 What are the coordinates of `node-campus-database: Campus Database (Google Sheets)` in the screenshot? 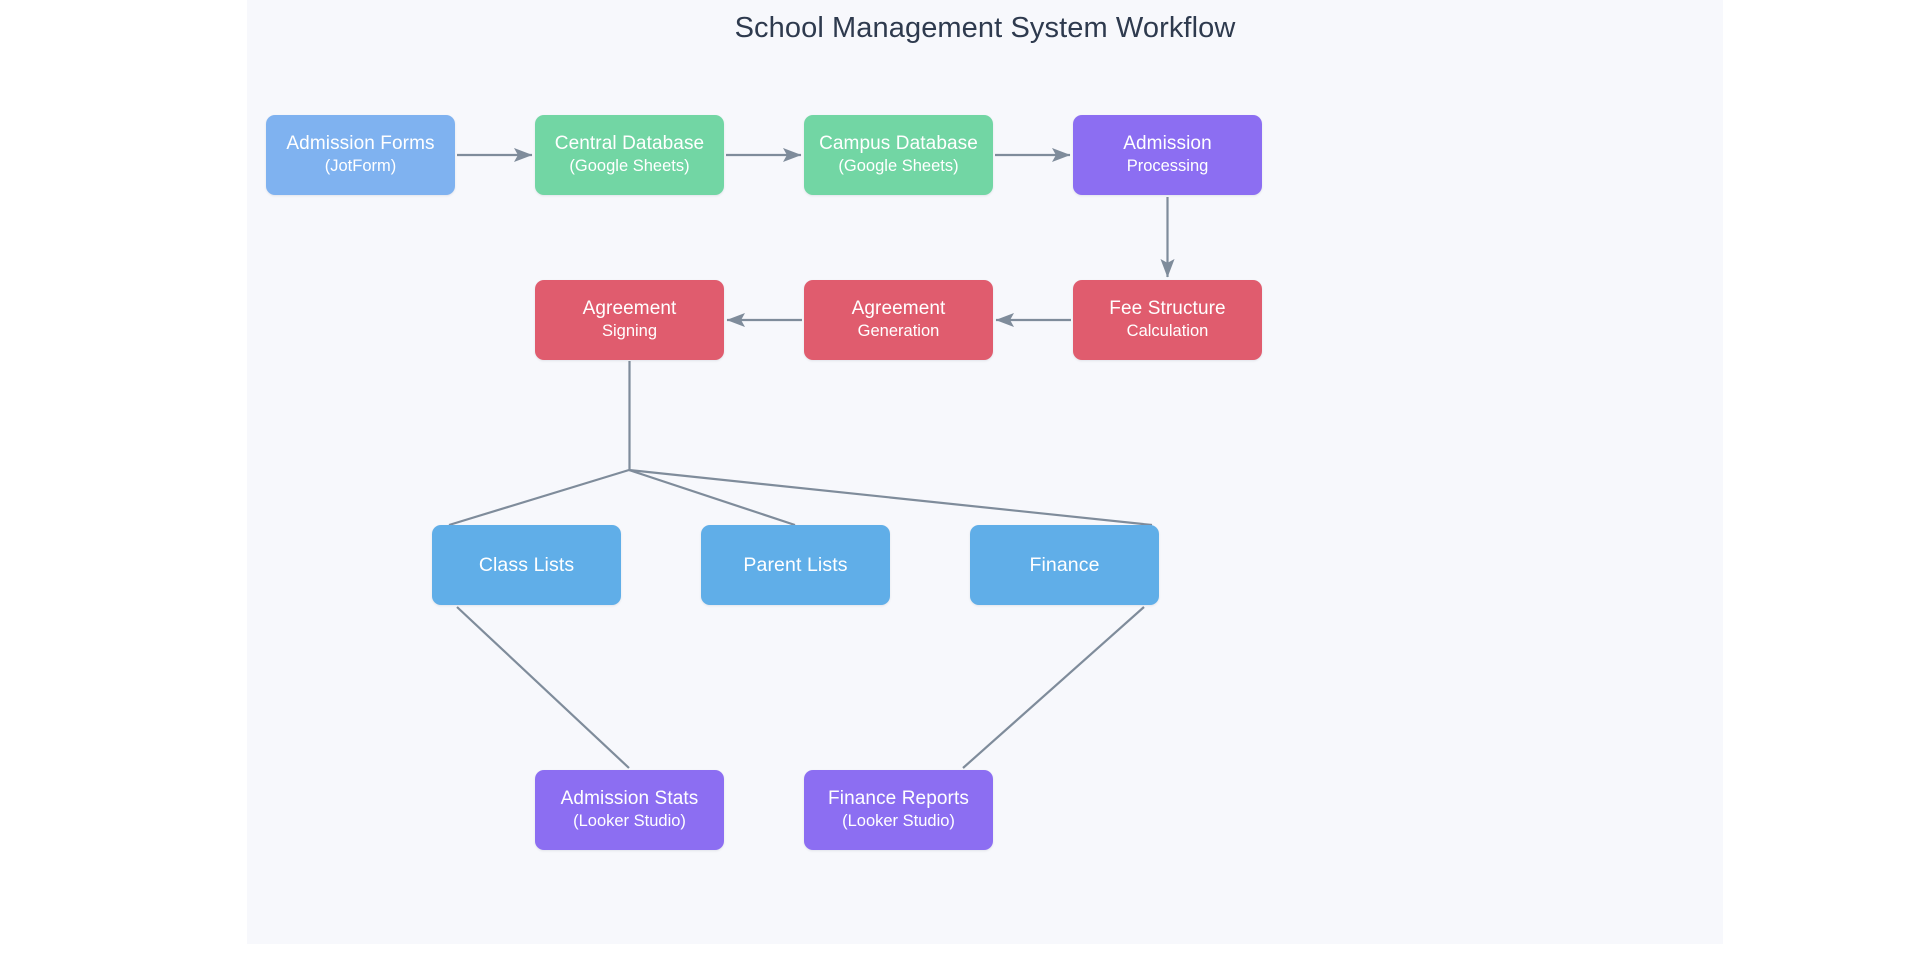 It's located at (898, 155).